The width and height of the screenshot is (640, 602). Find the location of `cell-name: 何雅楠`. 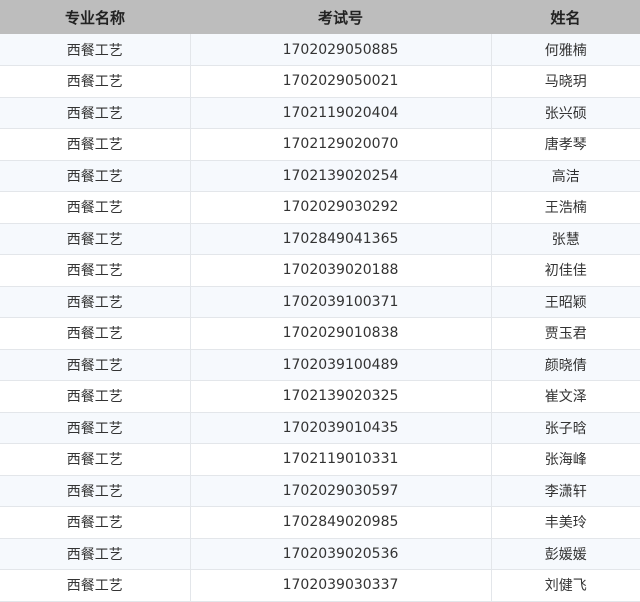

cell-name: 何雅楠 is located at coordinates (565, 50).